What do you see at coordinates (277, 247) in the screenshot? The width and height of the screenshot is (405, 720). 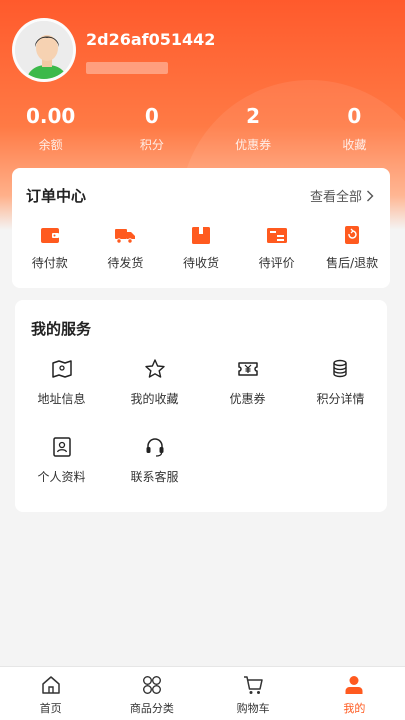 I see `order-pending-review: 待评价` at bounding box center [277, 247].